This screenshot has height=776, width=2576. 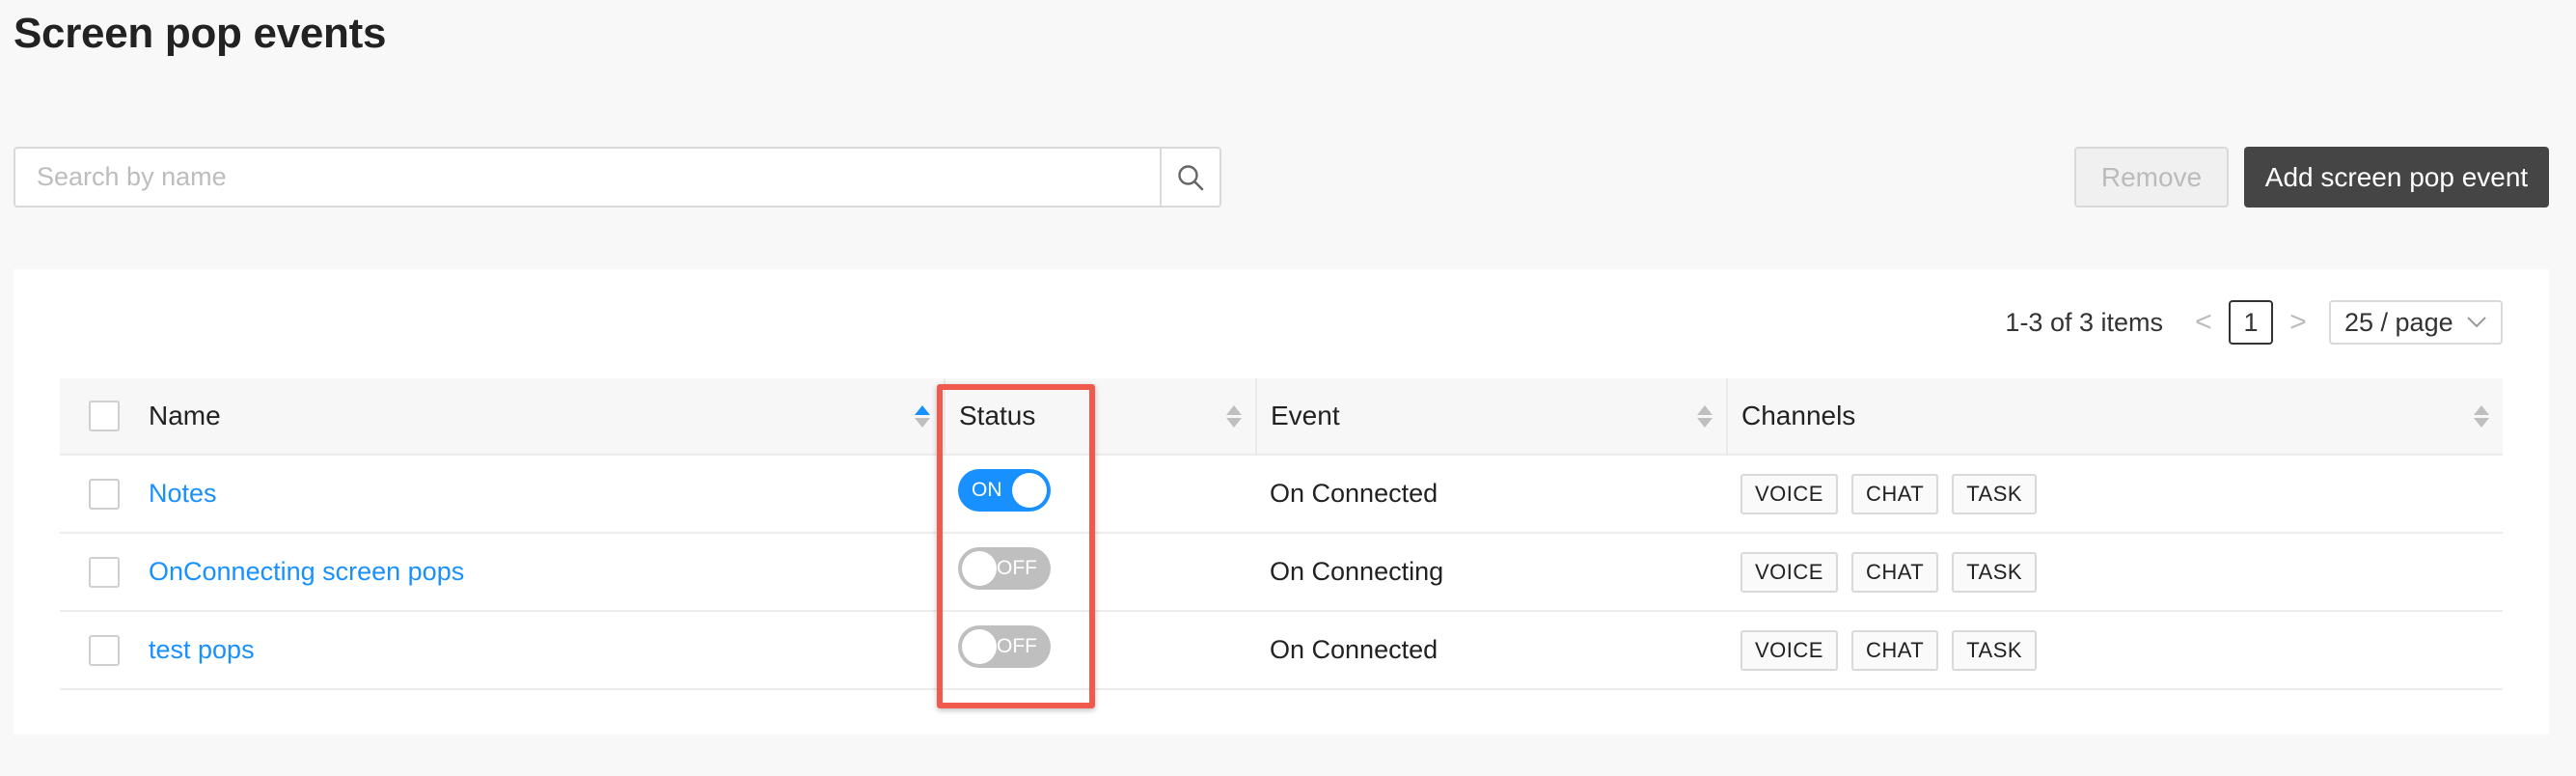 I want to click on column-name-label: Name, so click(x=185, y=416).